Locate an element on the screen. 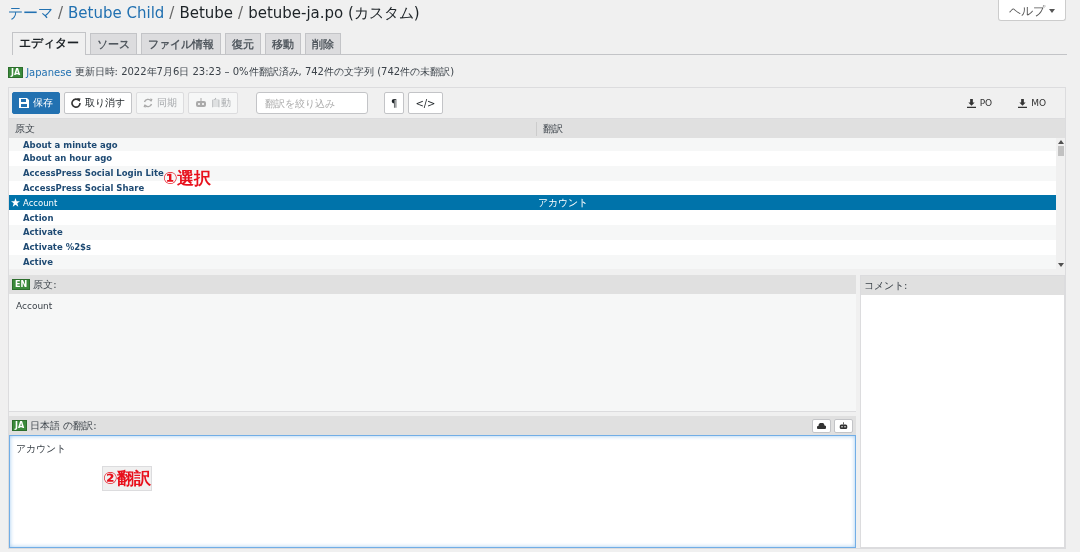  pane-title: 原文: is located at coordinates (45, 284).